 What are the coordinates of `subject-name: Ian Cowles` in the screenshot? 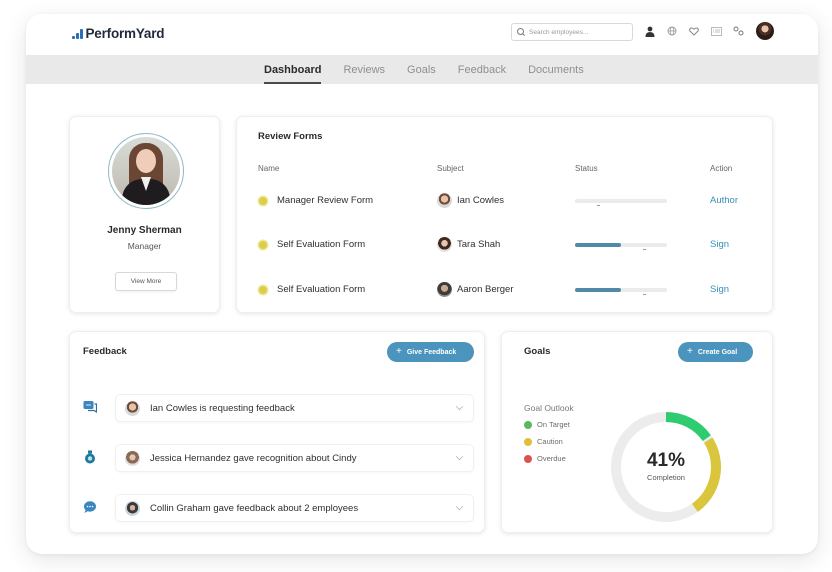 It's located at (480, 200).